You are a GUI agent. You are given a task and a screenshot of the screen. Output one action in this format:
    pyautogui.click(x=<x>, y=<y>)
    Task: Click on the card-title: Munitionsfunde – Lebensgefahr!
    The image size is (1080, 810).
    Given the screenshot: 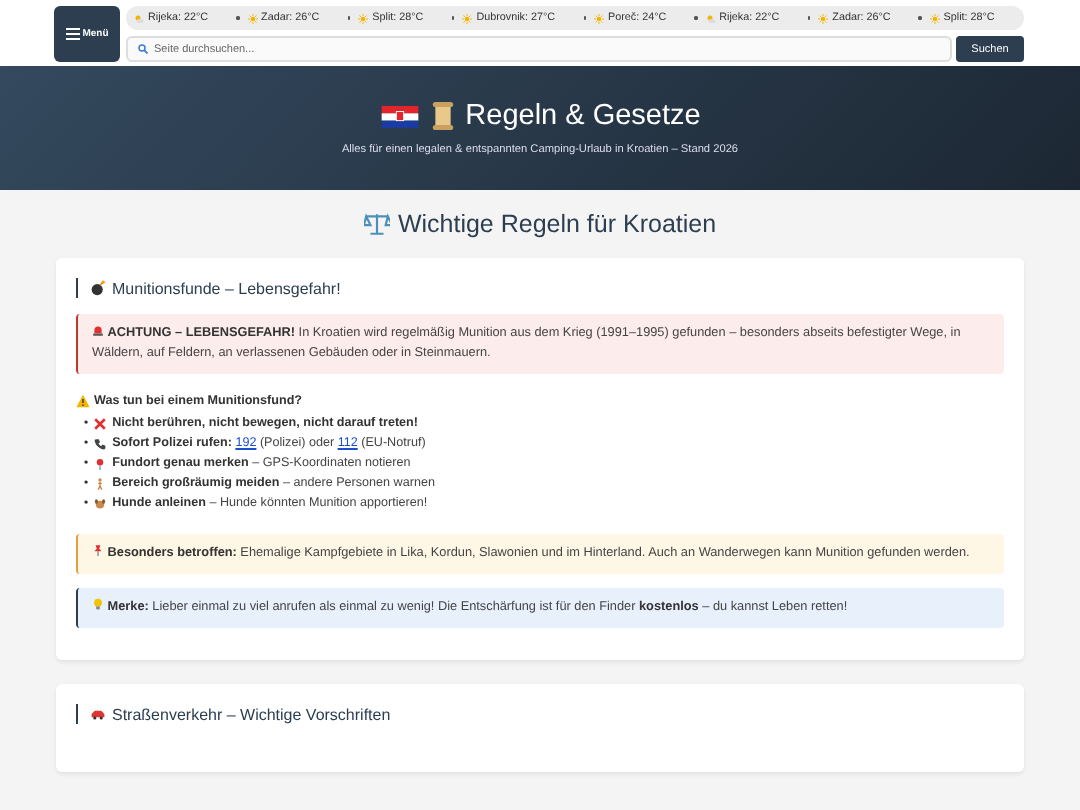 What is the action you would take?
    pyautogui.click(x=226, y=288)
    